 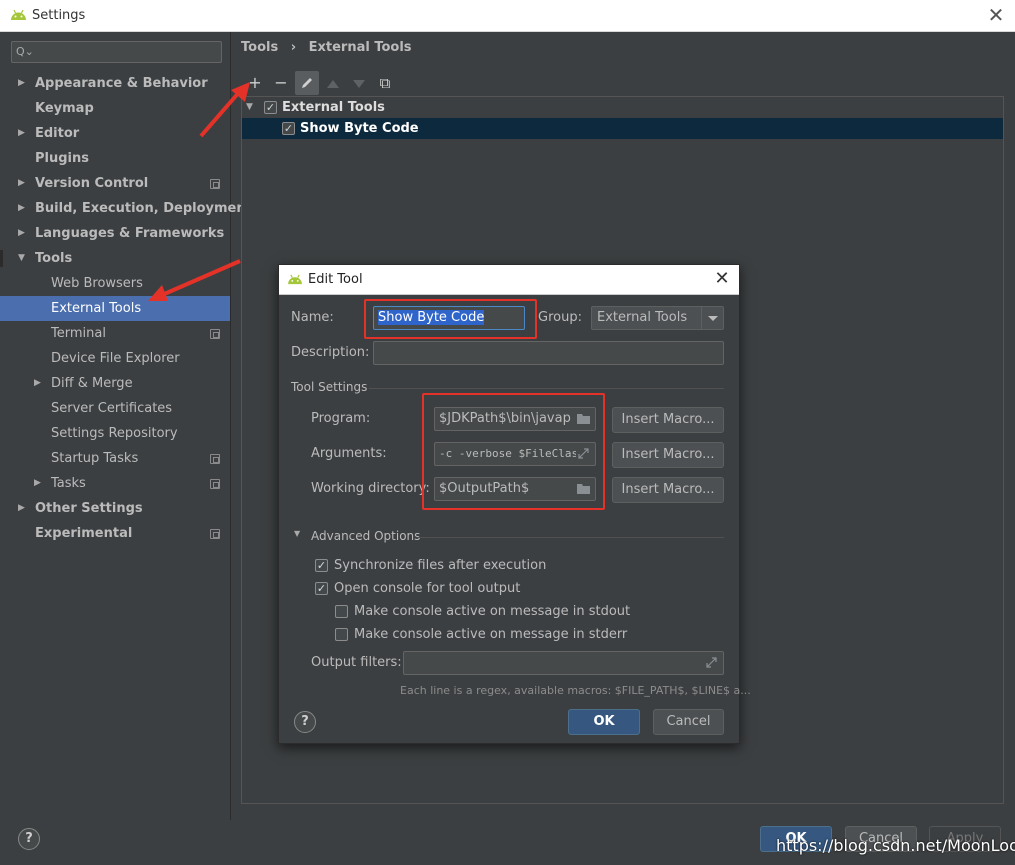 What do you see at coordinates (96, 308) in the screenshot?
I see `sidebar-item-label: External Tools` at bounding box center [96, 308].